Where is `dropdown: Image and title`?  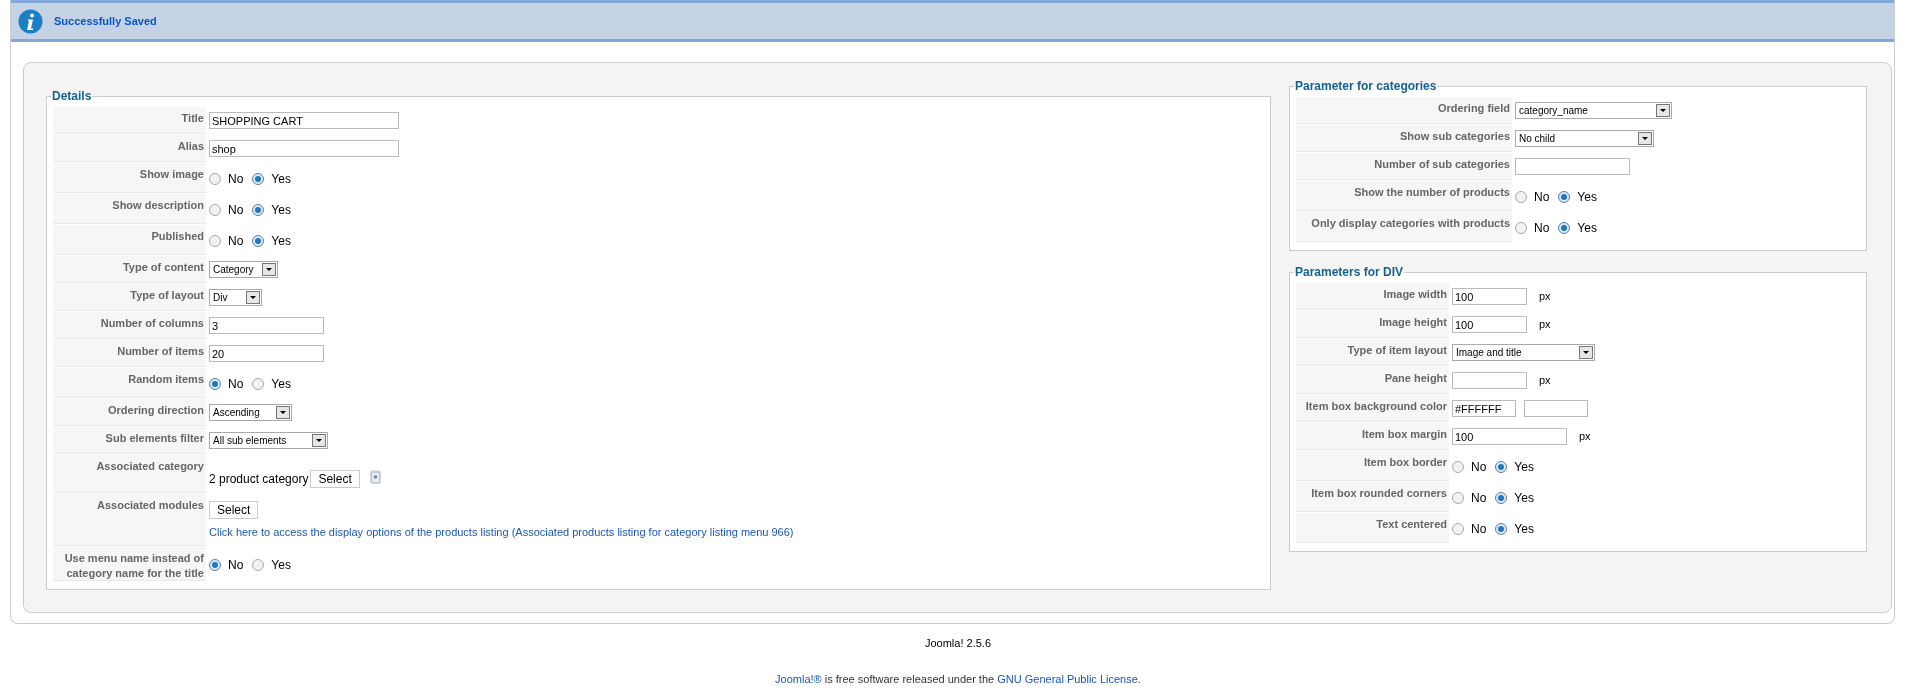 dropdown: Image and title is located at coordinates (1523, 352).